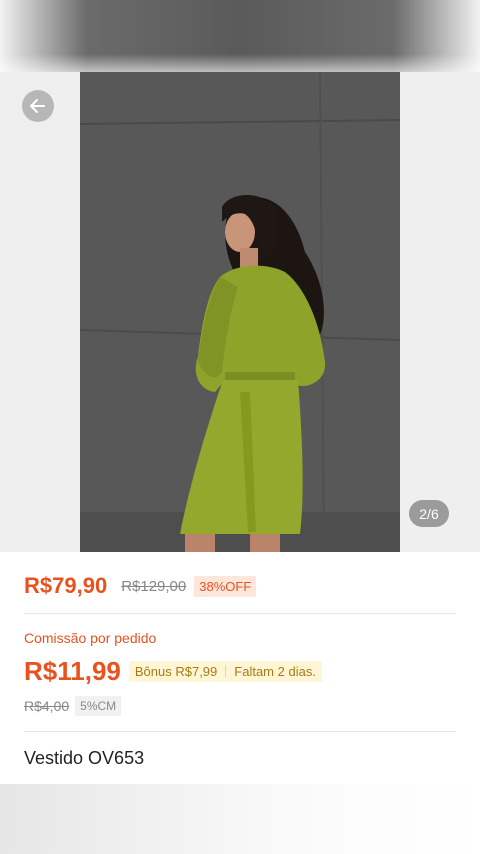 The width and height of the screenshot is (480, 854). I want to click on bonus-deadline: Faltam 2 dias., so click(275, 671).